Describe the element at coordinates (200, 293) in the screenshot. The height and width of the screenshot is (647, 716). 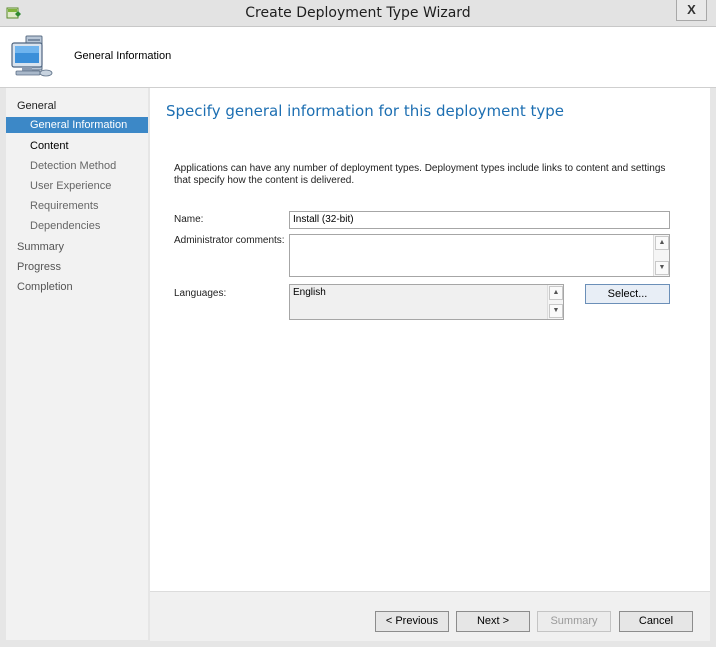
I see `languages-label: Languages:` at that location.